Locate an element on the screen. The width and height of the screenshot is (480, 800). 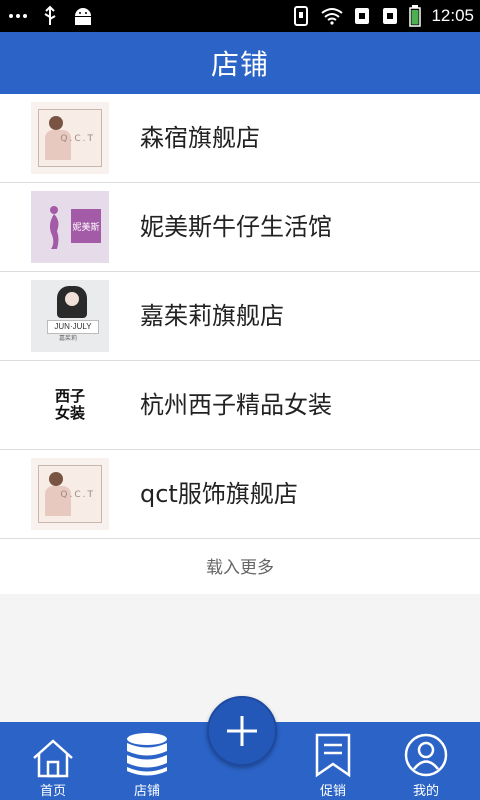
page-title: 店铺 is located at coordinates (239, 64).